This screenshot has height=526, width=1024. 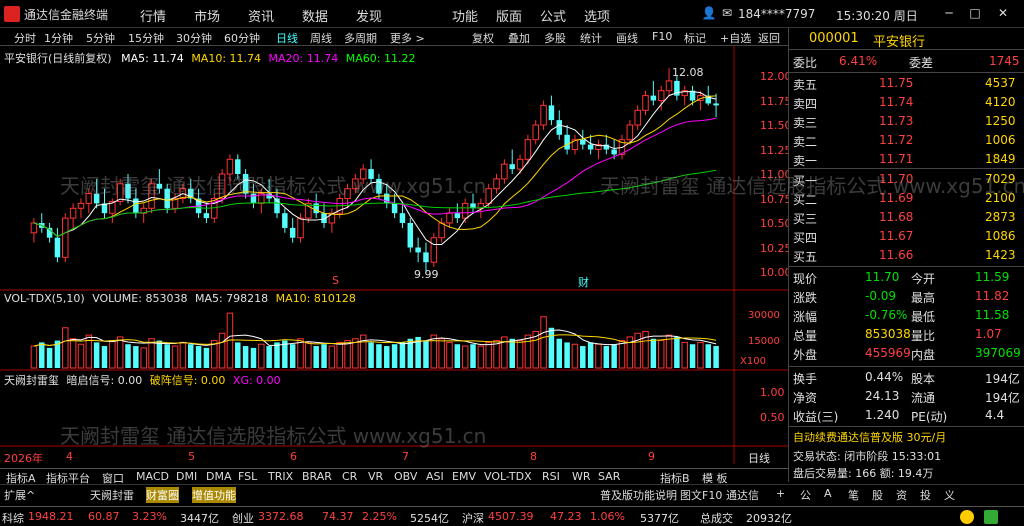 I want to click on account-id: 184****7797, so click(x=776, y=14).